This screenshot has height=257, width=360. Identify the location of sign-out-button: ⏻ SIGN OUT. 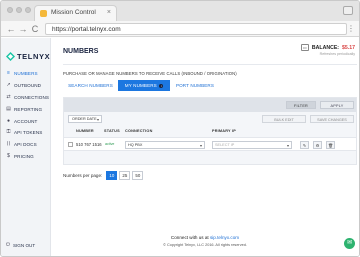
(20, 245).